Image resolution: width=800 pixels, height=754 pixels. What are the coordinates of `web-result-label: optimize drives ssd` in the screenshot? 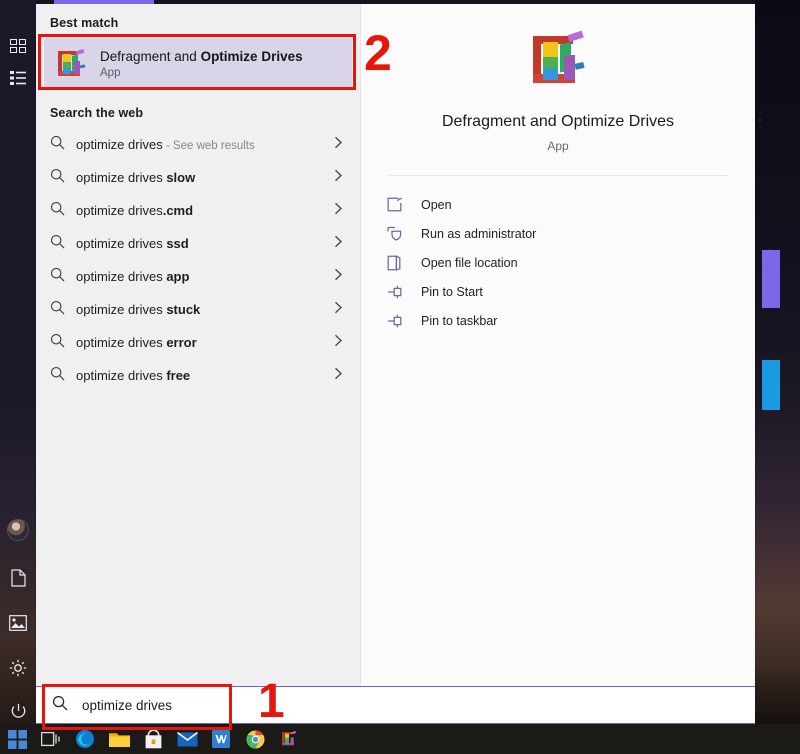 It's located at (132, 243).